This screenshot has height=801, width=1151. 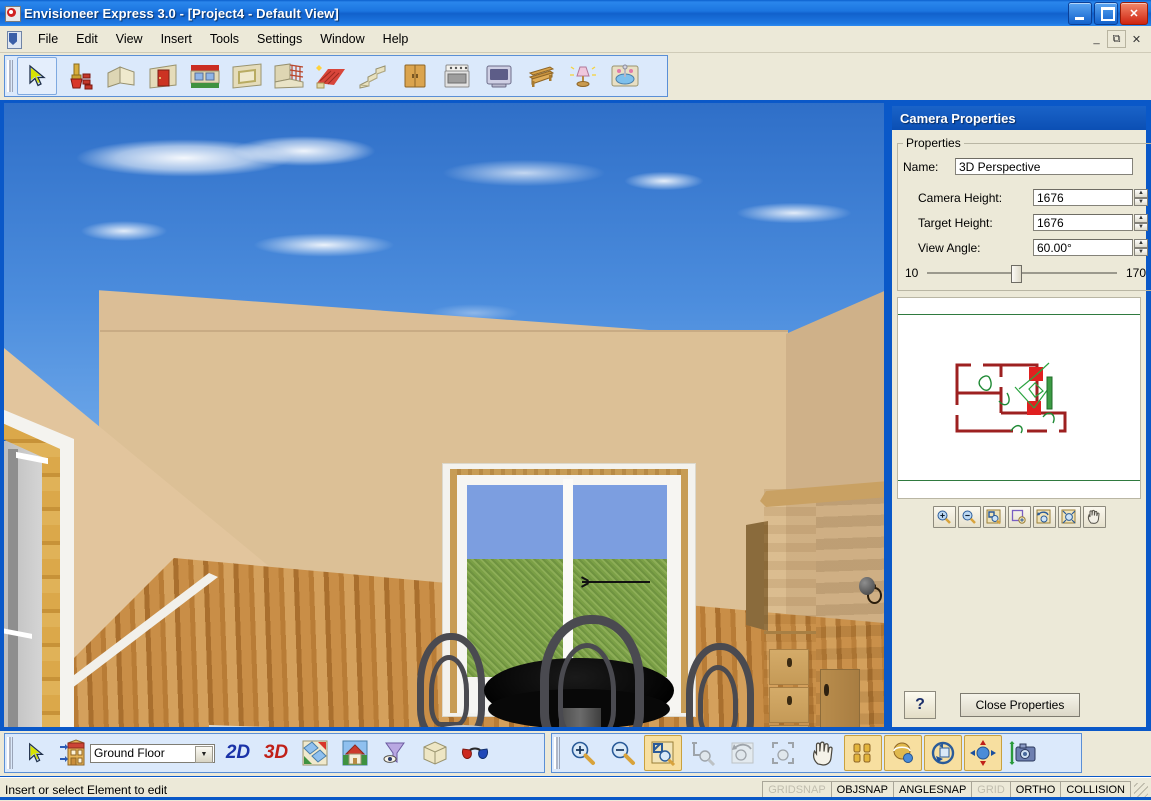 What do you see at coordinates (1083, 222) in the screenshot?
I see `target-height-input: 1676` at bounding box center [1083, 222].